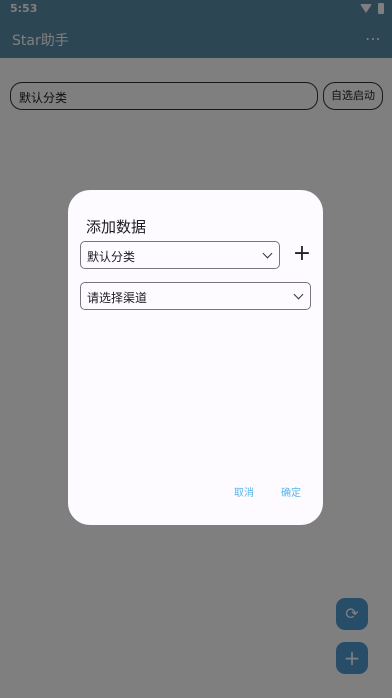 The height and width of the screenshot is (698, 392). What do you see at coordinates (195, 296) in the screenshot?
I see `channel-dropdown: 请选择渠道` at bounding box center [195, 296].